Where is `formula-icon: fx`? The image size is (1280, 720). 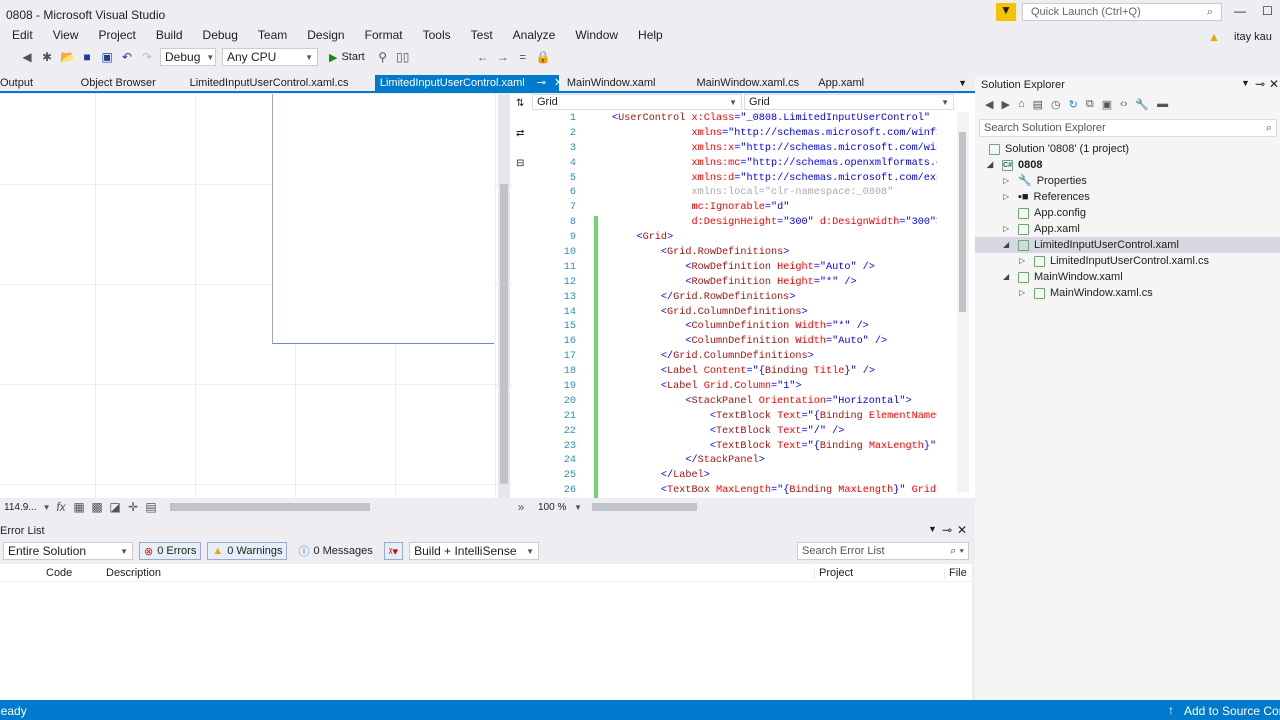
formula-icon: fx is located at coordinates (61, 507).